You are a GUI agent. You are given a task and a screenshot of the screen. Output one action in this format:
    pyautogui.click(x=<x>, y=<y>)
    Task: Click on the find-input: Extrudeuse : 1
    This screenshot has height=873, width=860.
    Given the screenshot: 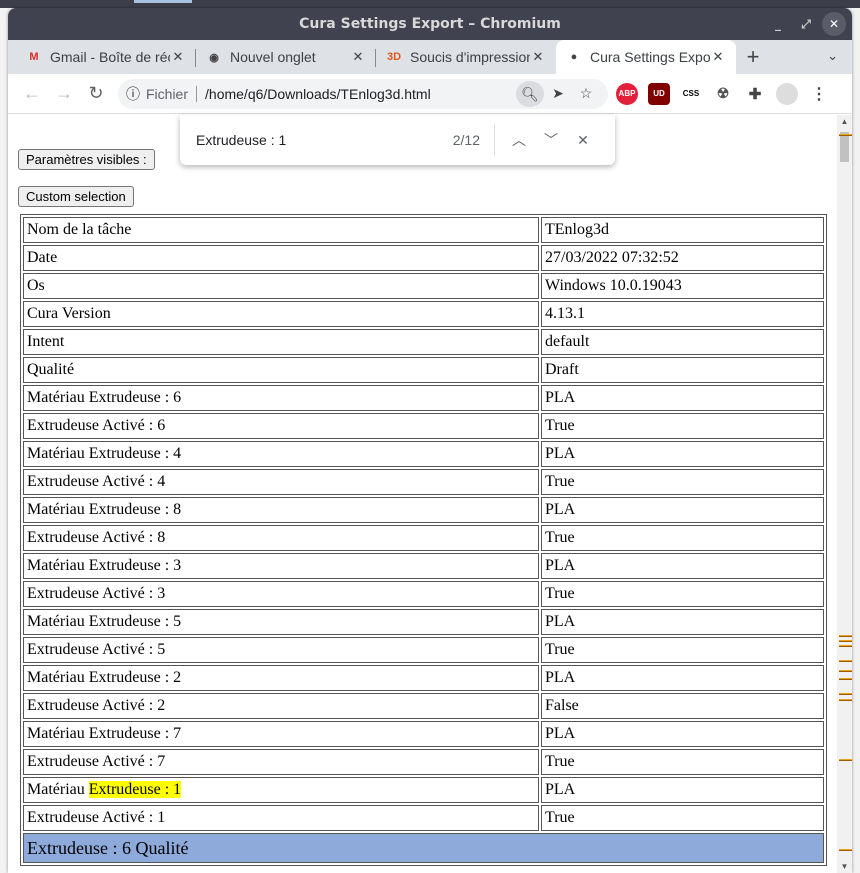 What is the action you would take?
    pyautogui.click(x=324, y=140)
    